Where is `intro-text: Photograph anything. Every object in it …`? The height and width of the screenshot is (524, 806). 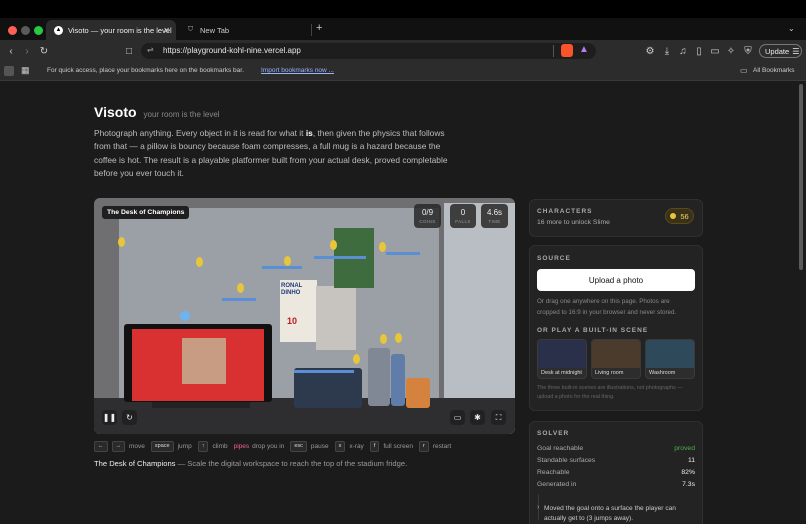
intro-text: Photograph anything. Every object in it … is located at coordinates (200, 133).